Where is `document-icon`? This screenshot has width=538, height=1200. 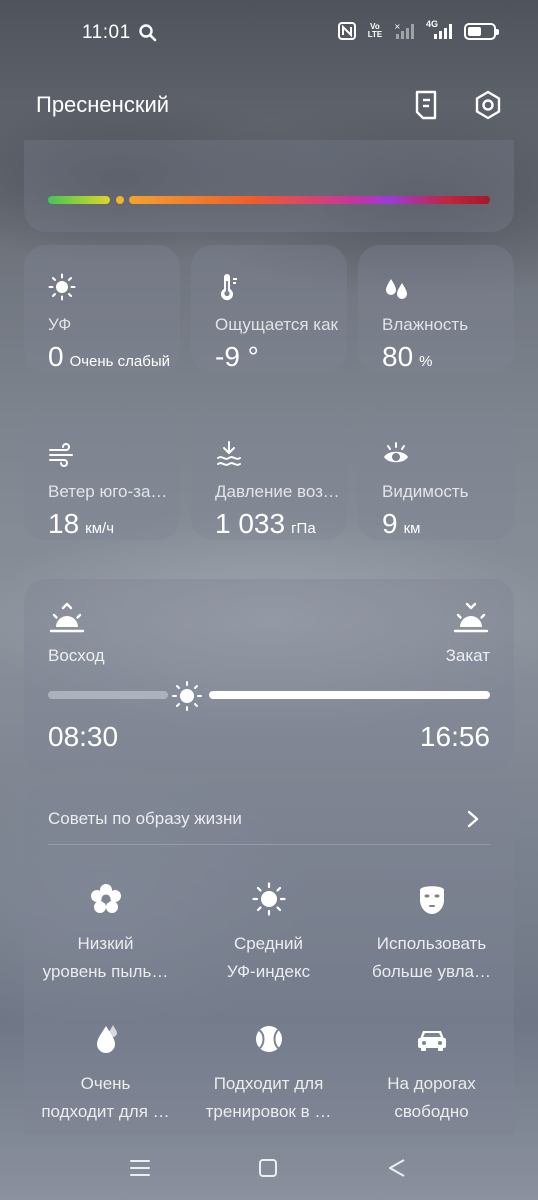 document-icon is located at coordinates (426, 105).